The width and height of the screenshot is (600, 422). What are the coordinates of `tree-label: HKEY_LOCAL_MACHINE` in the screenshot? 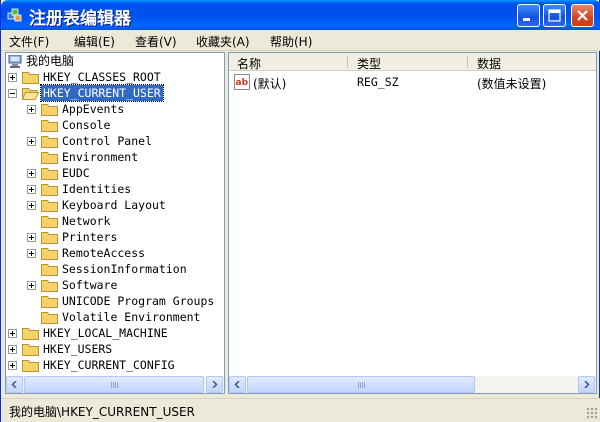 It's located at (105, 333).